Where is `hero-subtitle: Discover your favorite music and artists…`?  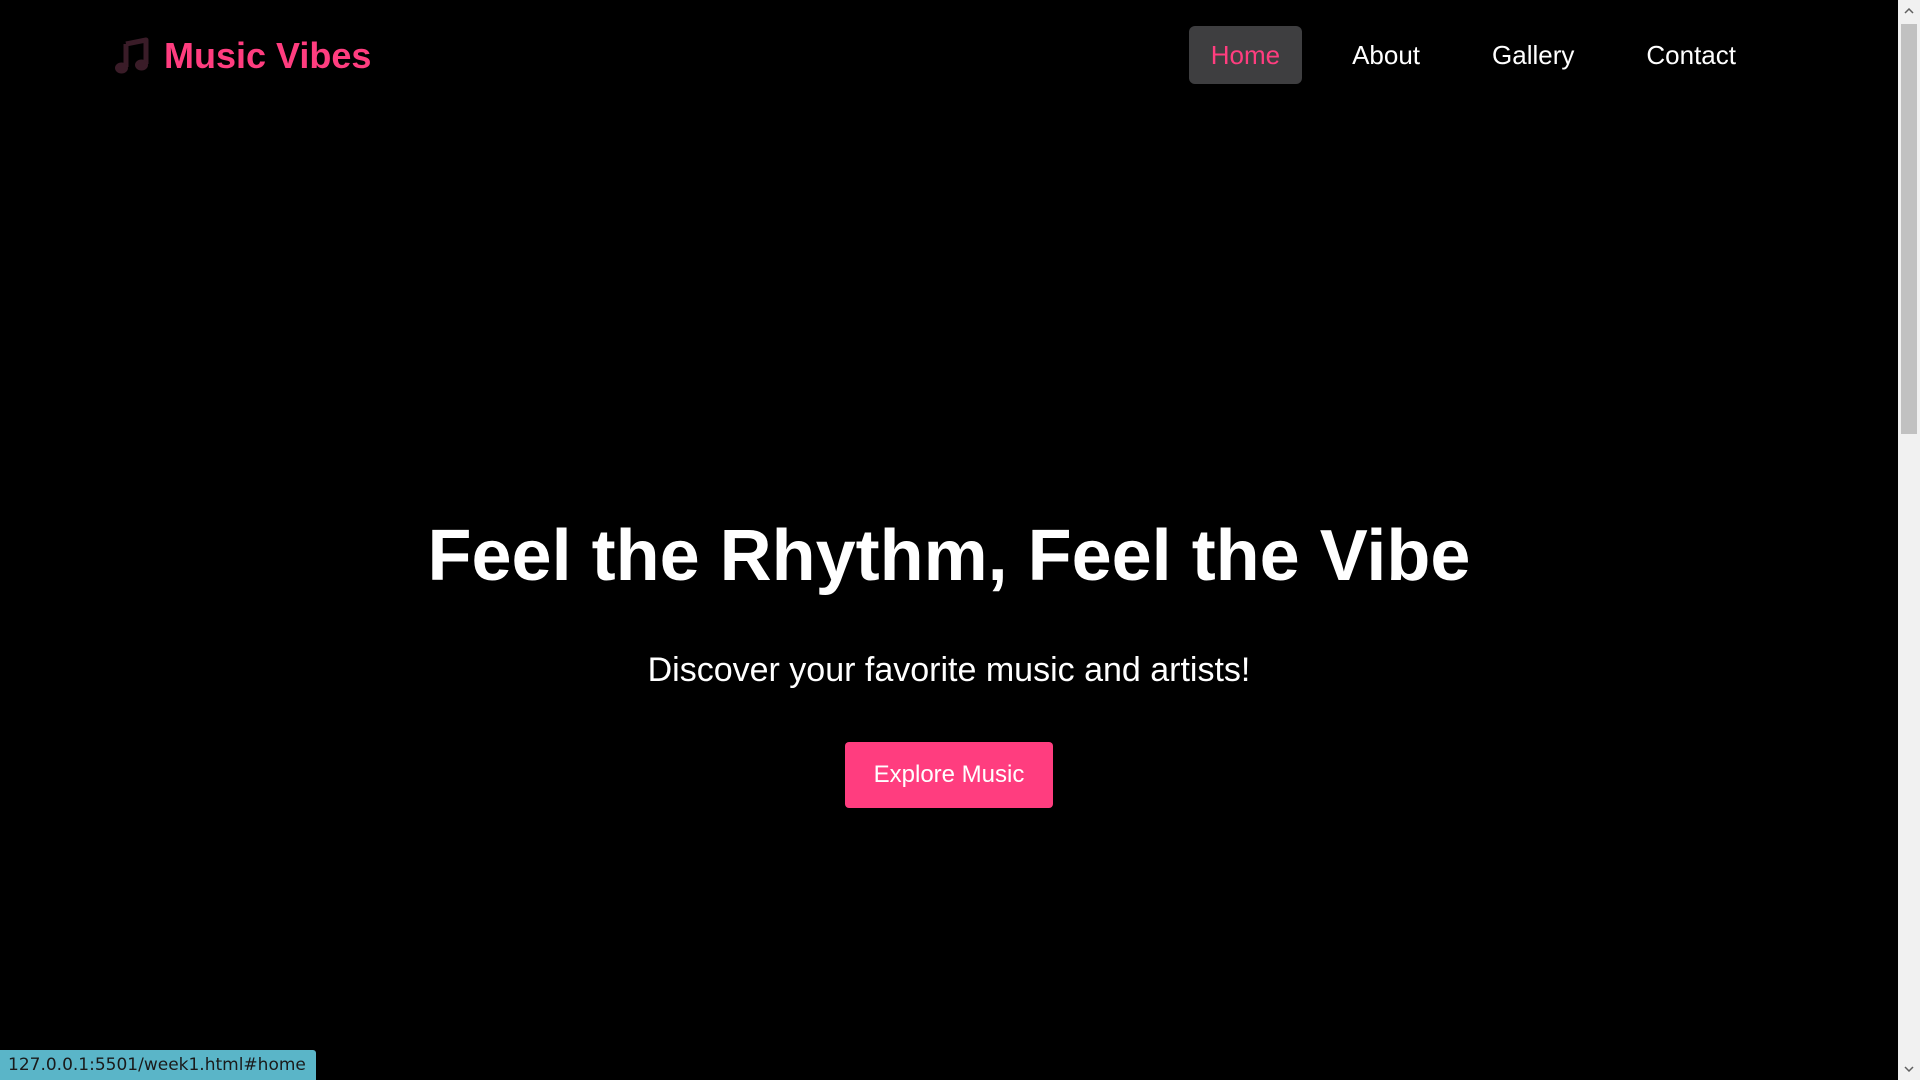 hero-subtitle: Discover your favorite music and artists… is located at coordinates (949, 670).